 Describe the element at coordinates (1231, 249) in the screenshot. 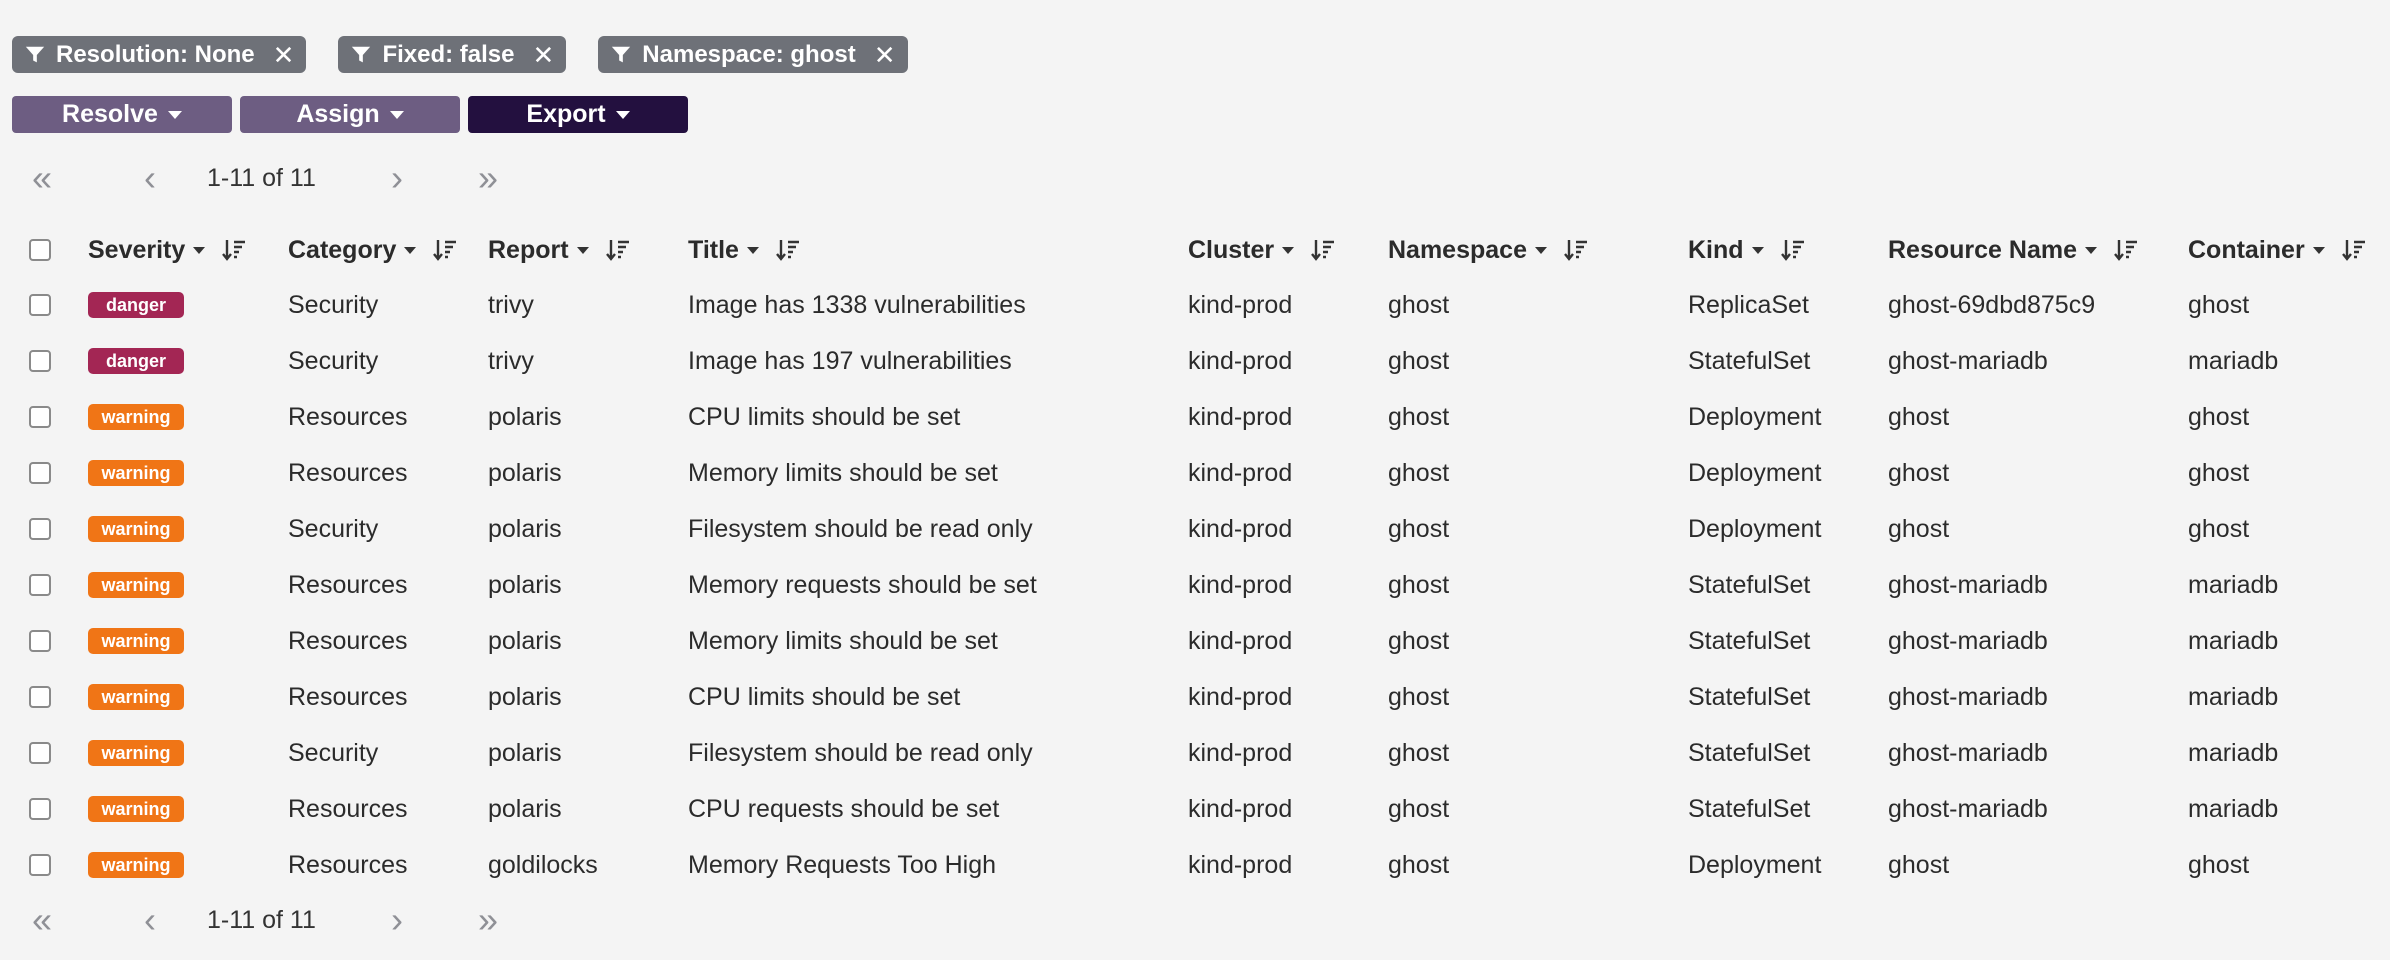

I see `column-label: Cluster` at that location.